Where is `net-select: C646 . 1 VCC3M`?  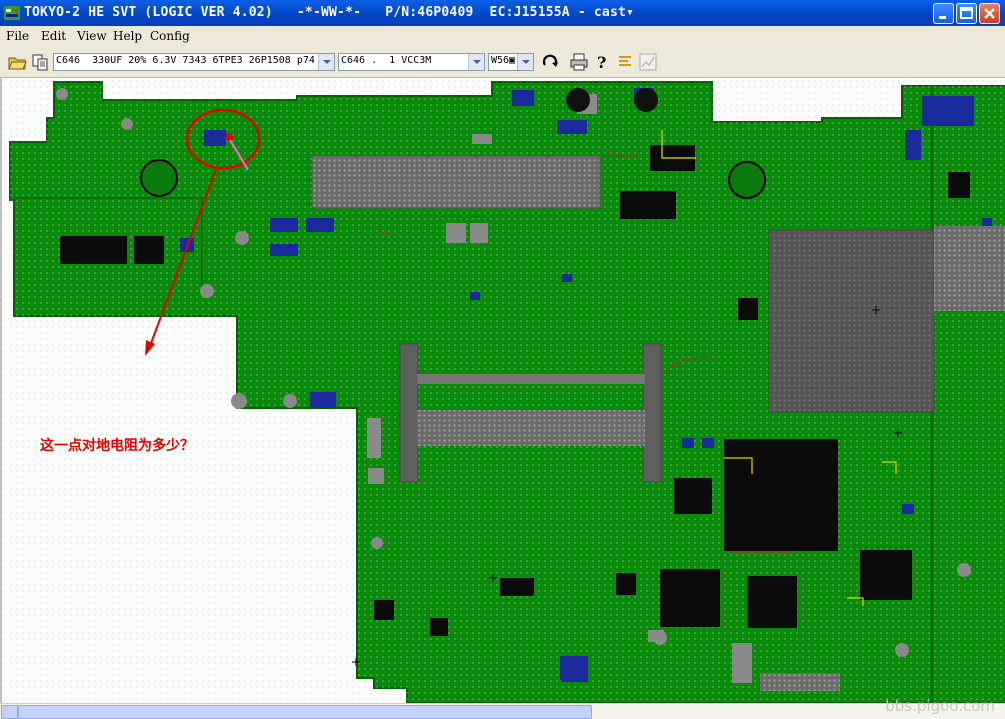
net-select: C646 . 1 VCC3M is located at coordinates (411, 62).